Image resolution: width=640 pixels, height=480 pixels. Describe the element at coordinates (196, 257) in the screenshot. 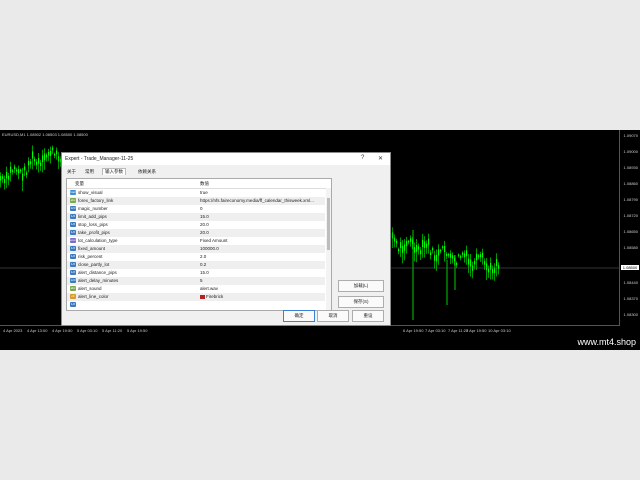

I see `table-row: 1/2 risk_percent 2.0` at that location.